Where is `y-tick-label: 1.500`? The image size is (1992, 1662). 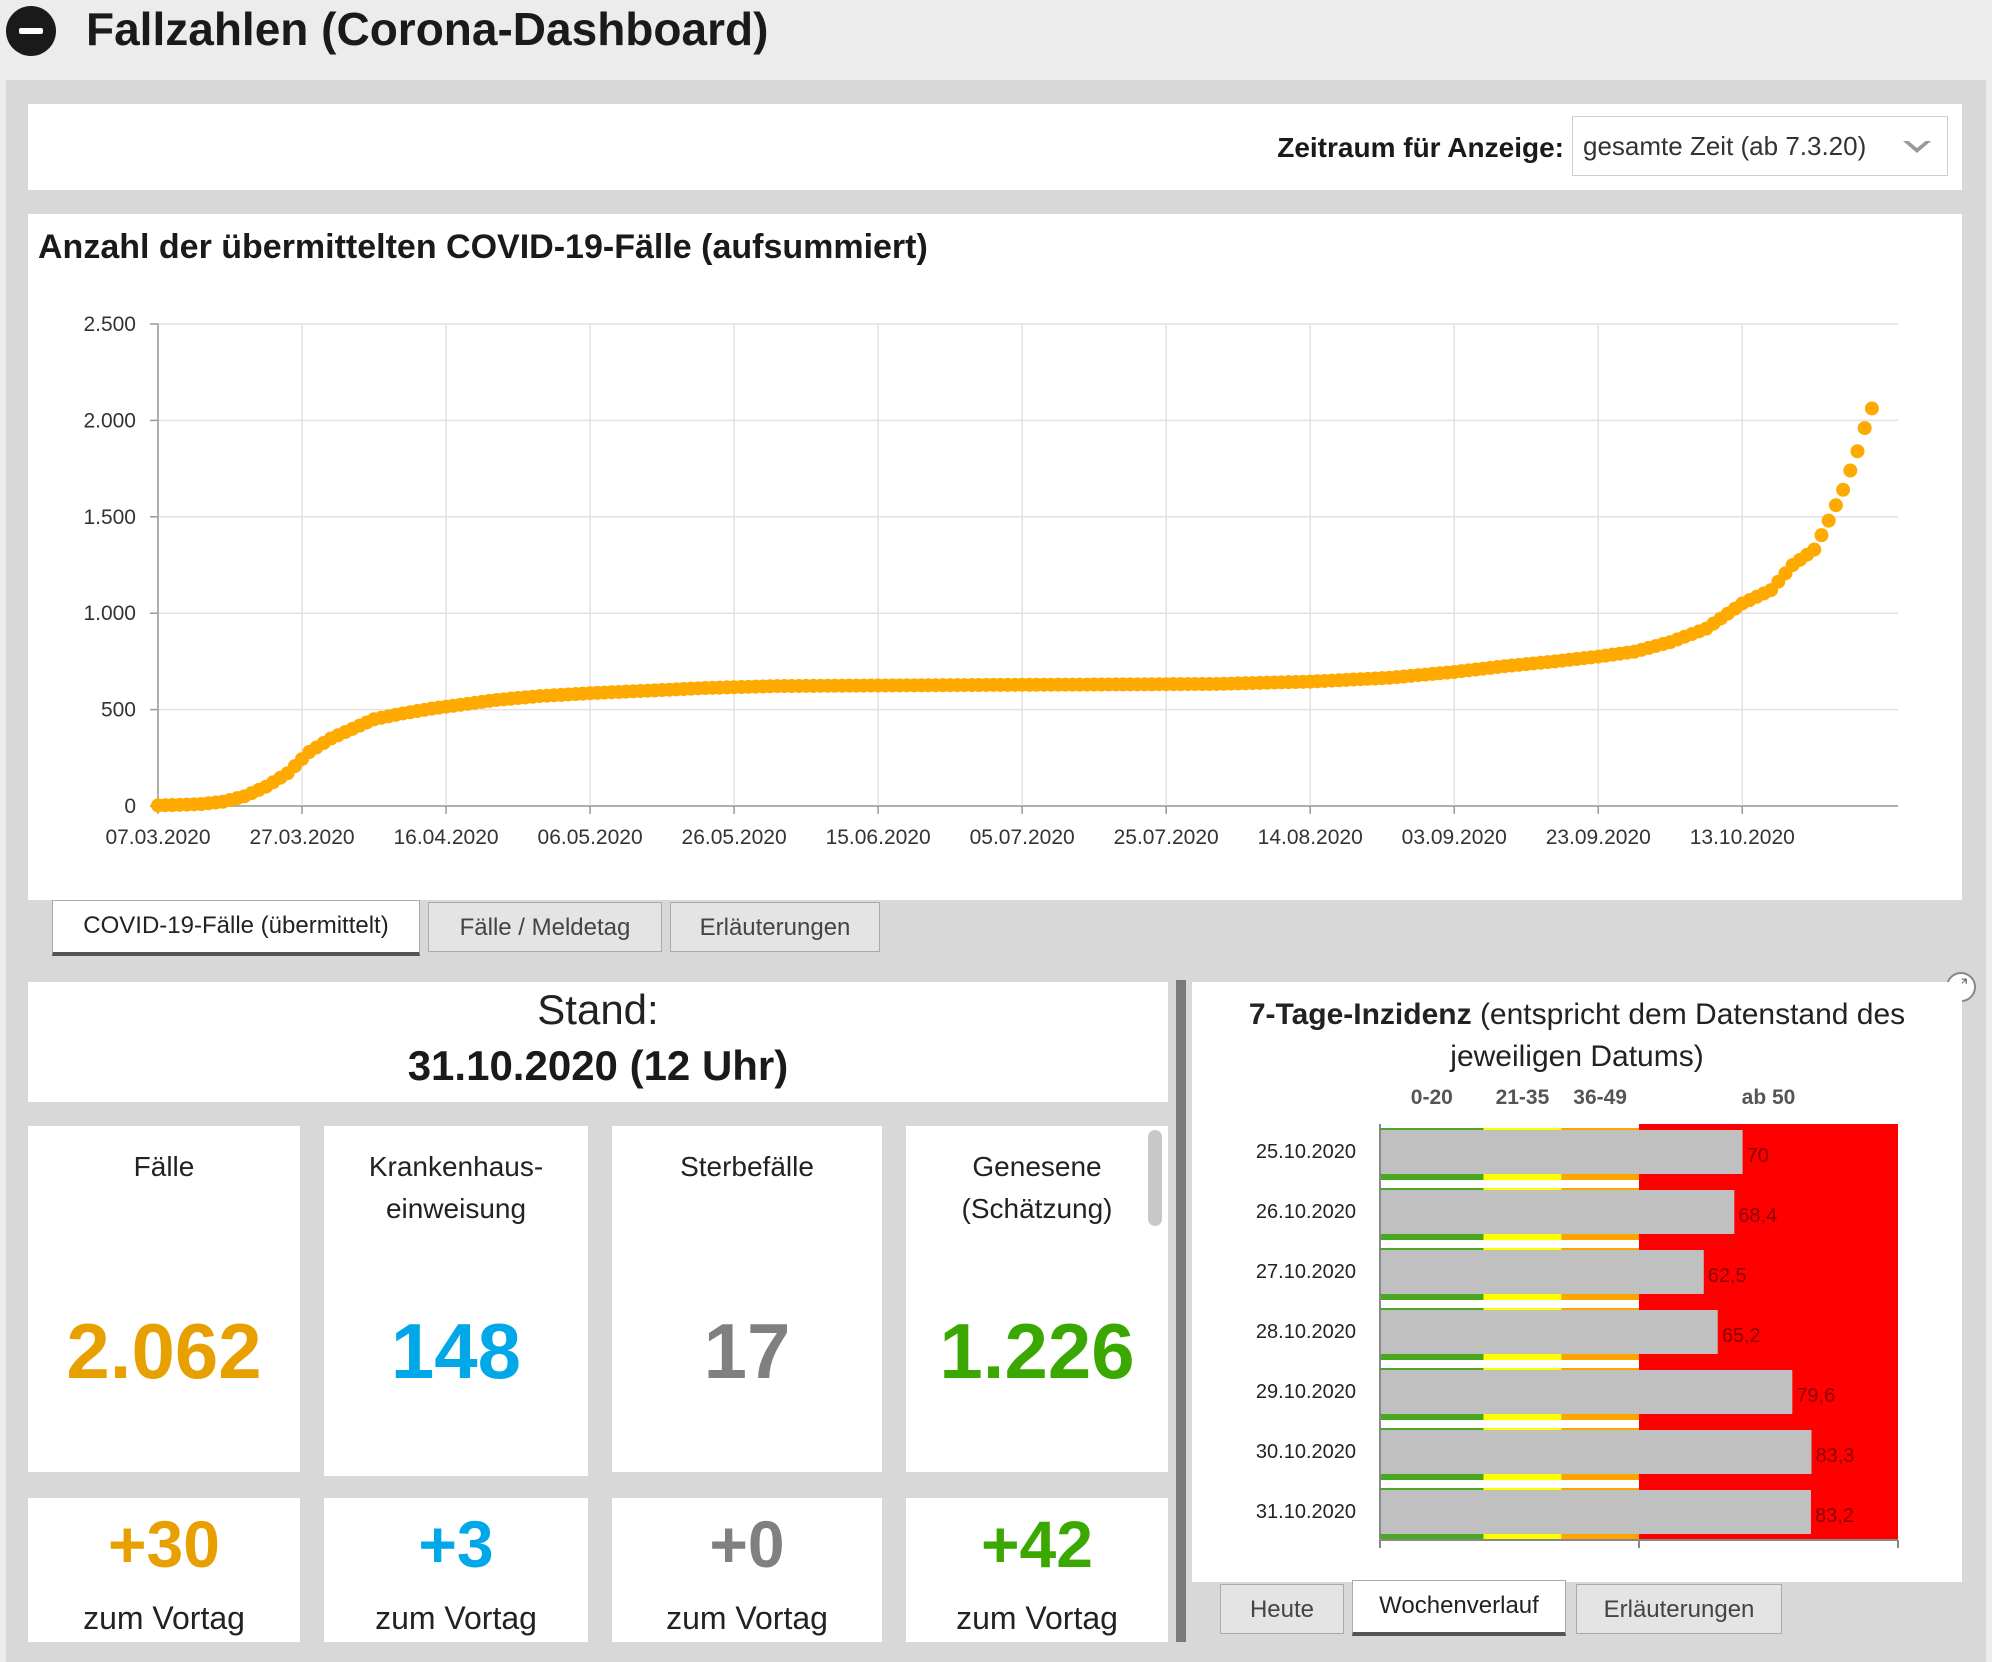
y-tick-label: 1.500 is located at coordinates (109, 517).